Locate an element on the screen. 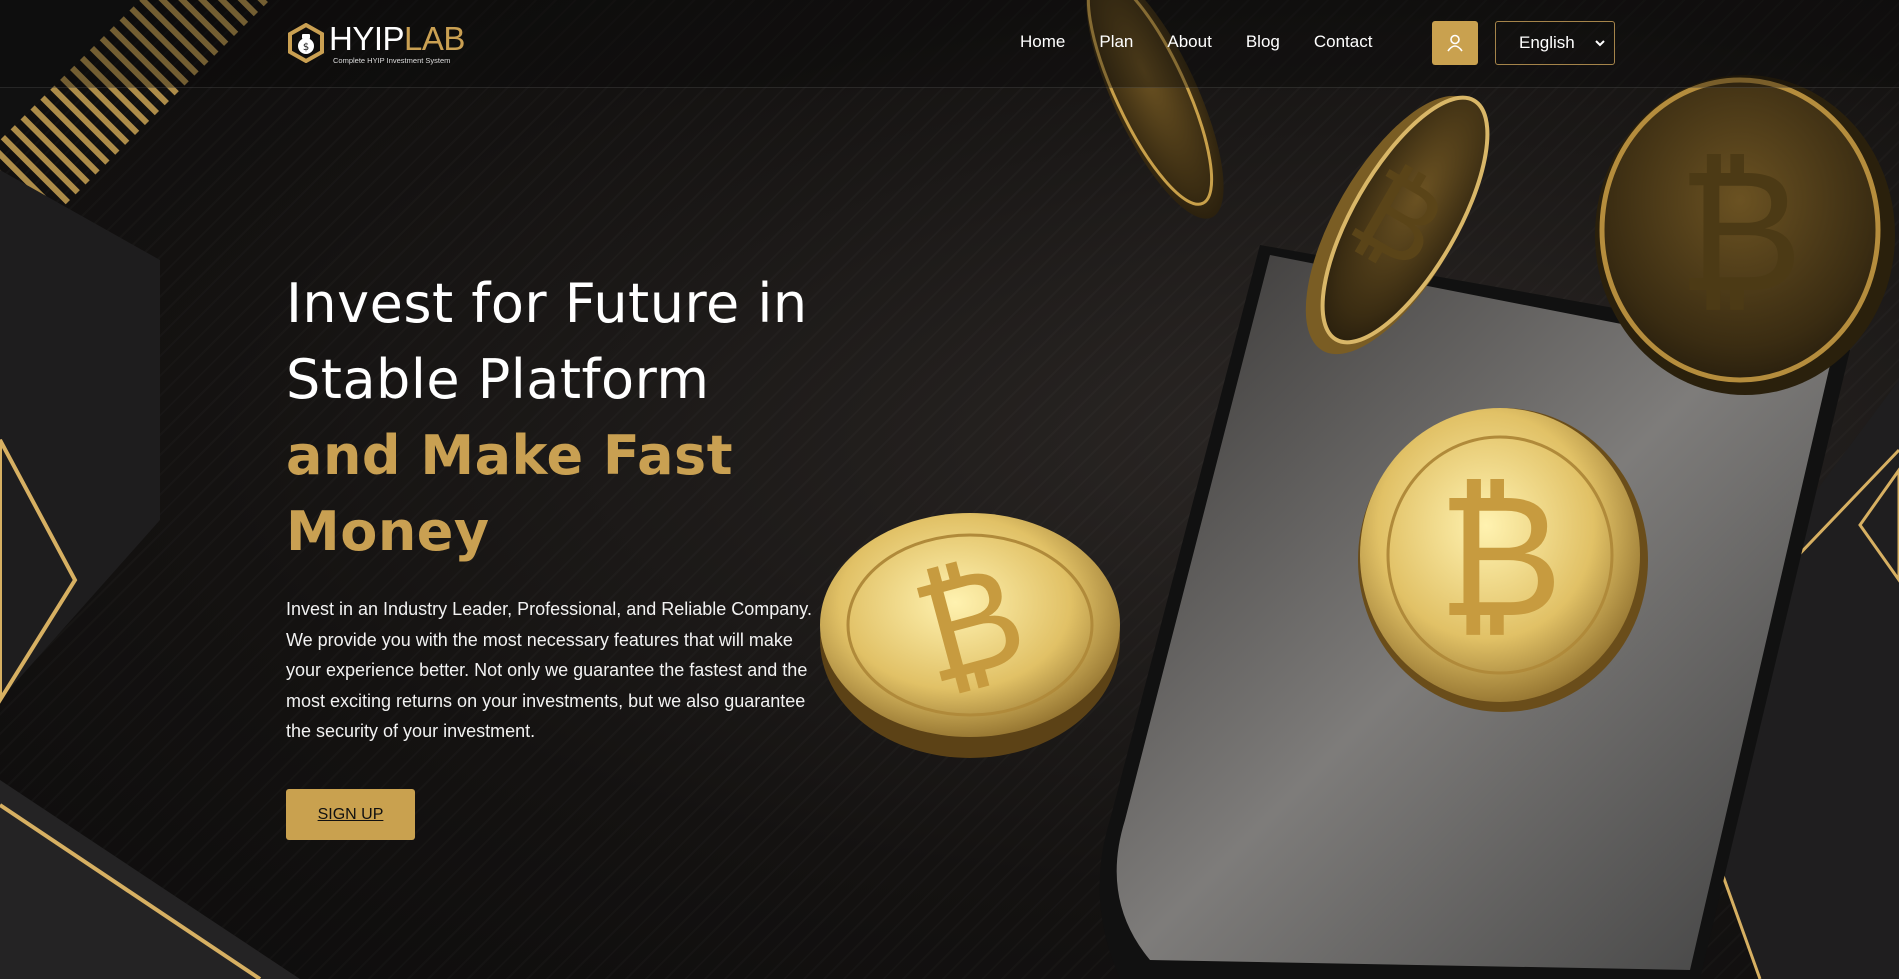 The image size is (1899, 979). coin-top-right: ₿ is located at coordinates (1745, 235).